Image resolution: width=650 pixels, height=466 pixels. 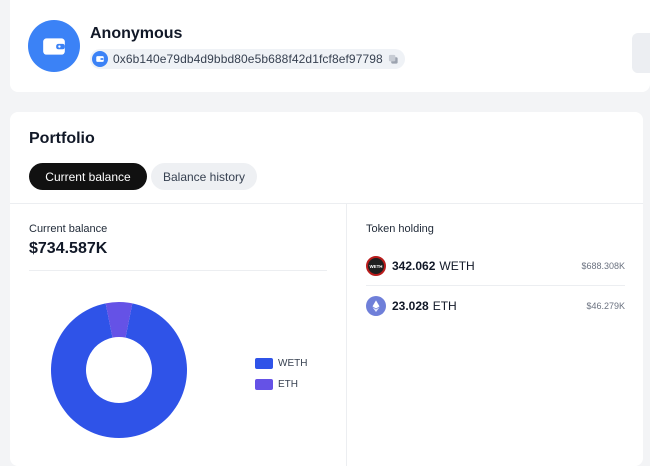 I want to click on wallet-avatar, so click(x=54, y=46).